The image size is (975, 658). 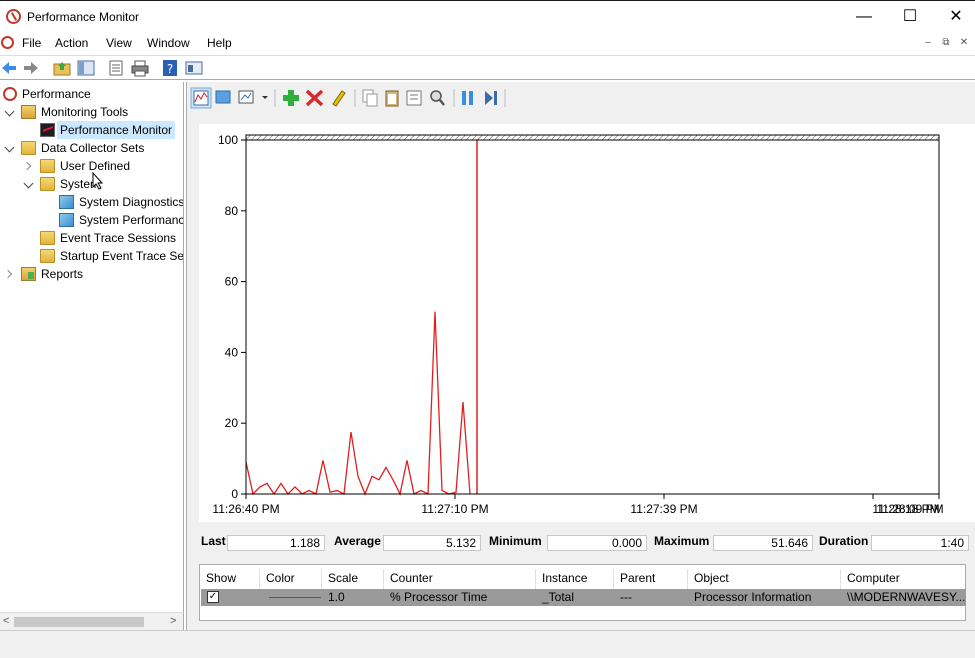 I want to click on menu-help: Help, so click(x=219, y=43).